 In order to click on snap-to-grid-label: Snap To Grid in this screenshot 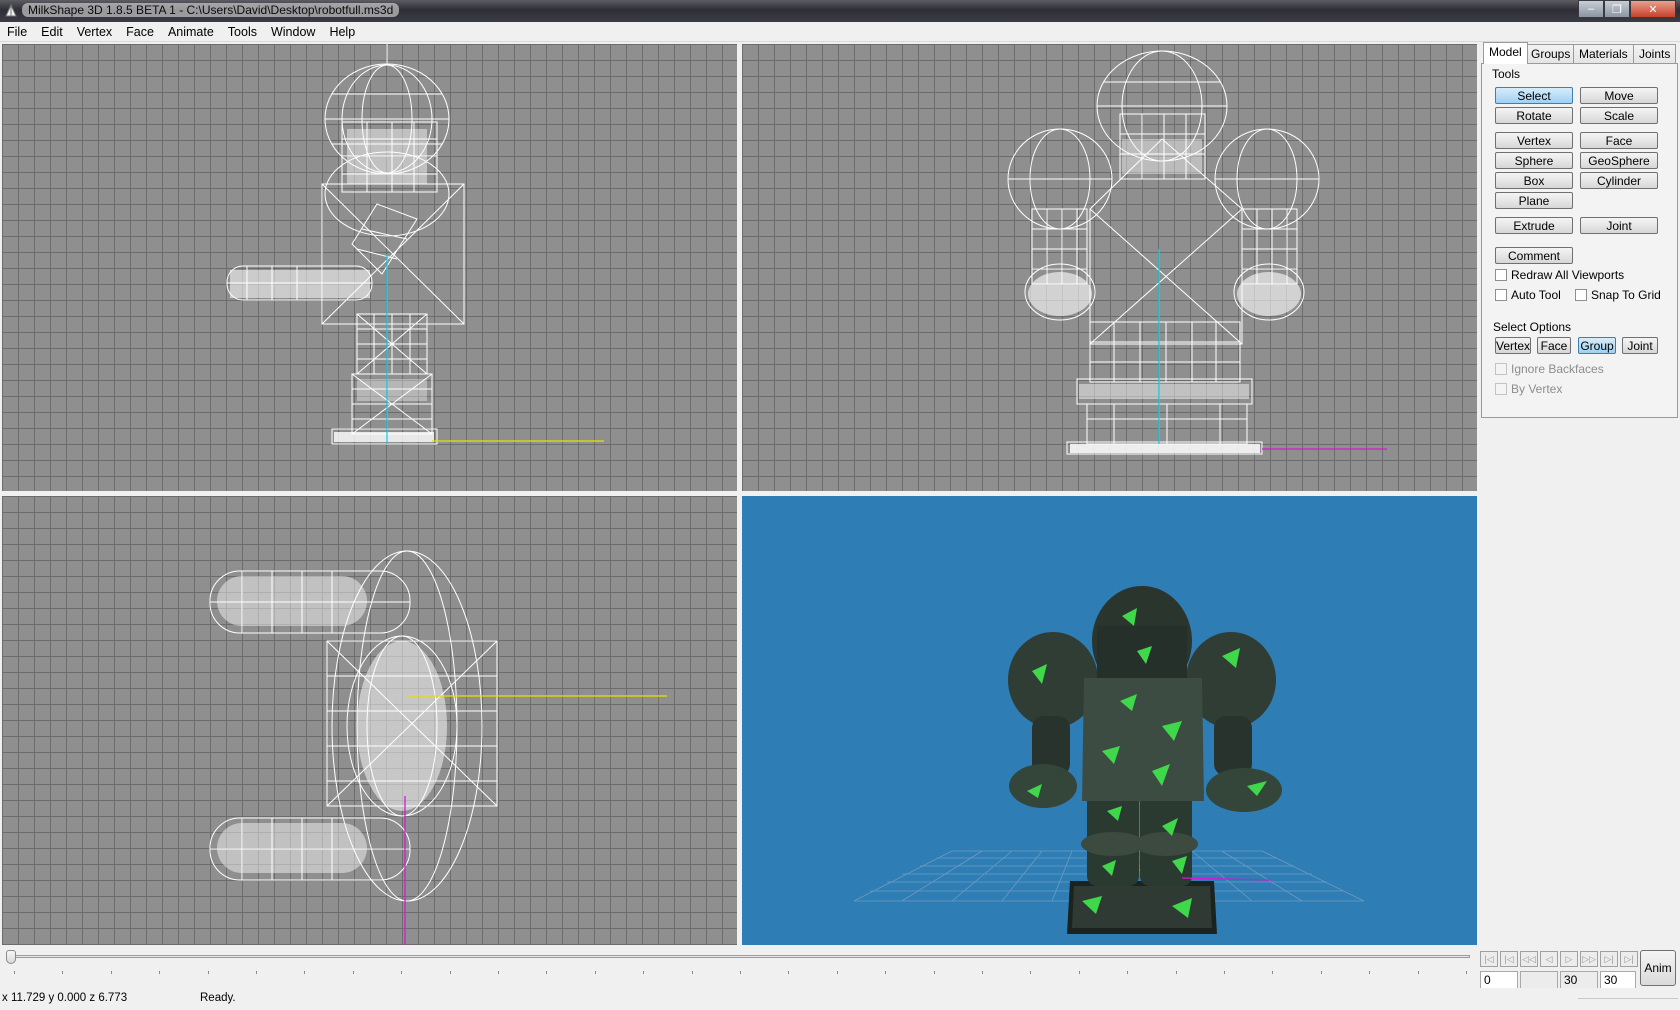, I will do `click(1626, 295)`.